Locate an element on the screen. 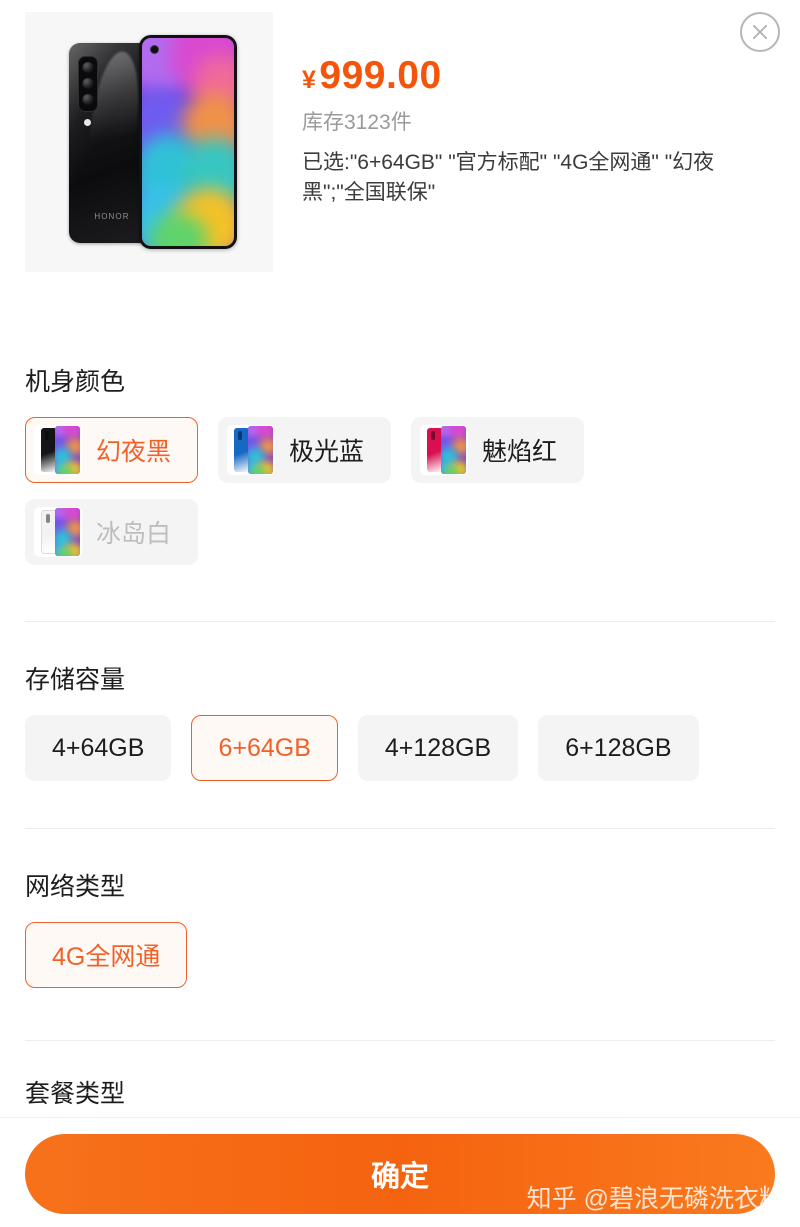 This screenshot has height=1227, width=800. divider-after-storage is located at coordinates (400, 828).